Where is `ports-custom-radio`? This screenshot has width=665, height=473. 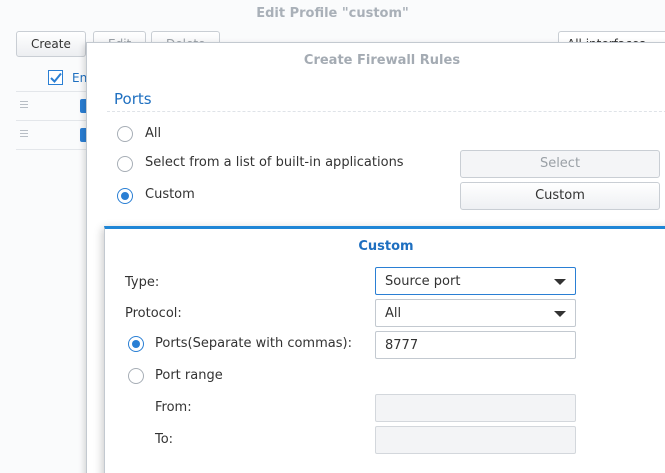 ports-custom-radio is located at coordinates (125, 196).